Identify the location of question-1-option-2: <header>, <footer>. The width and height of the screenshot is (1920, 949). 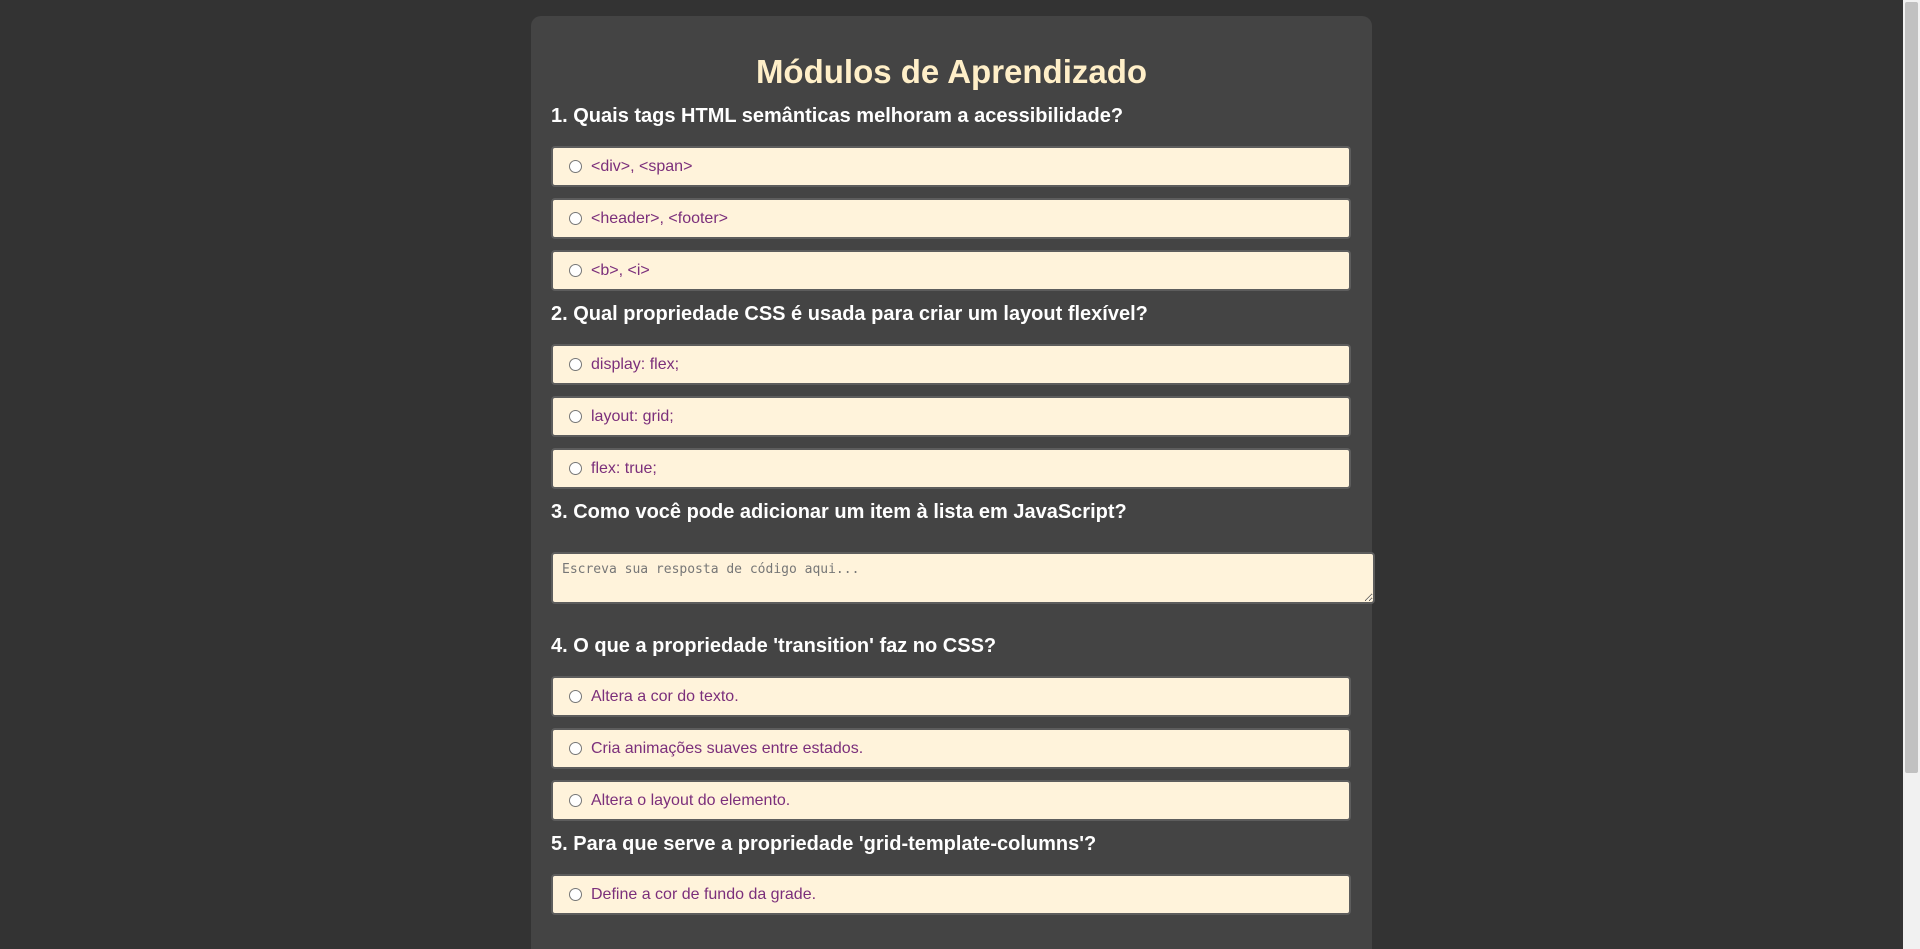
(951, 218).